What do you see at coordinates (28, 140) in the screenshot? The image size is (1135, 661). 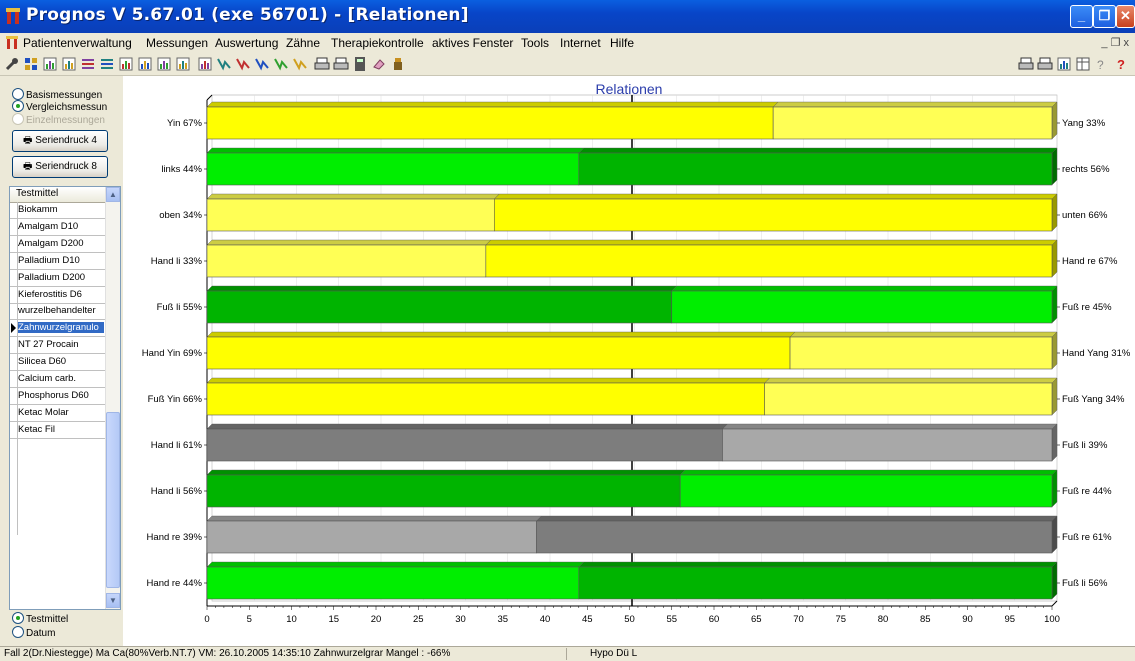 I see `printer-icon: 🖶` at bounding box center [28, 140].